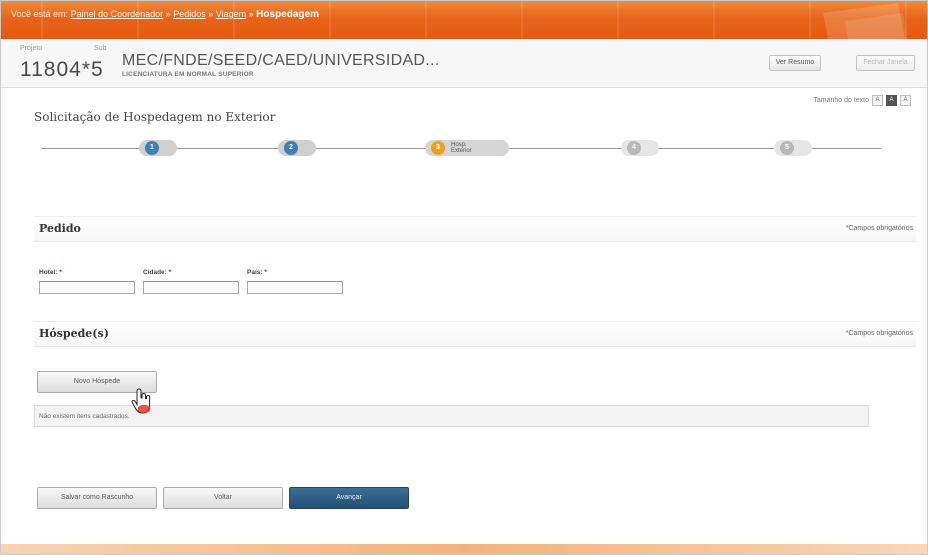  What do you see at coordinates (475, 229) in the screenshot?
I see `pedido-section-header: Pedido *Campos obrigatórios` at bounding box center [475, 229].